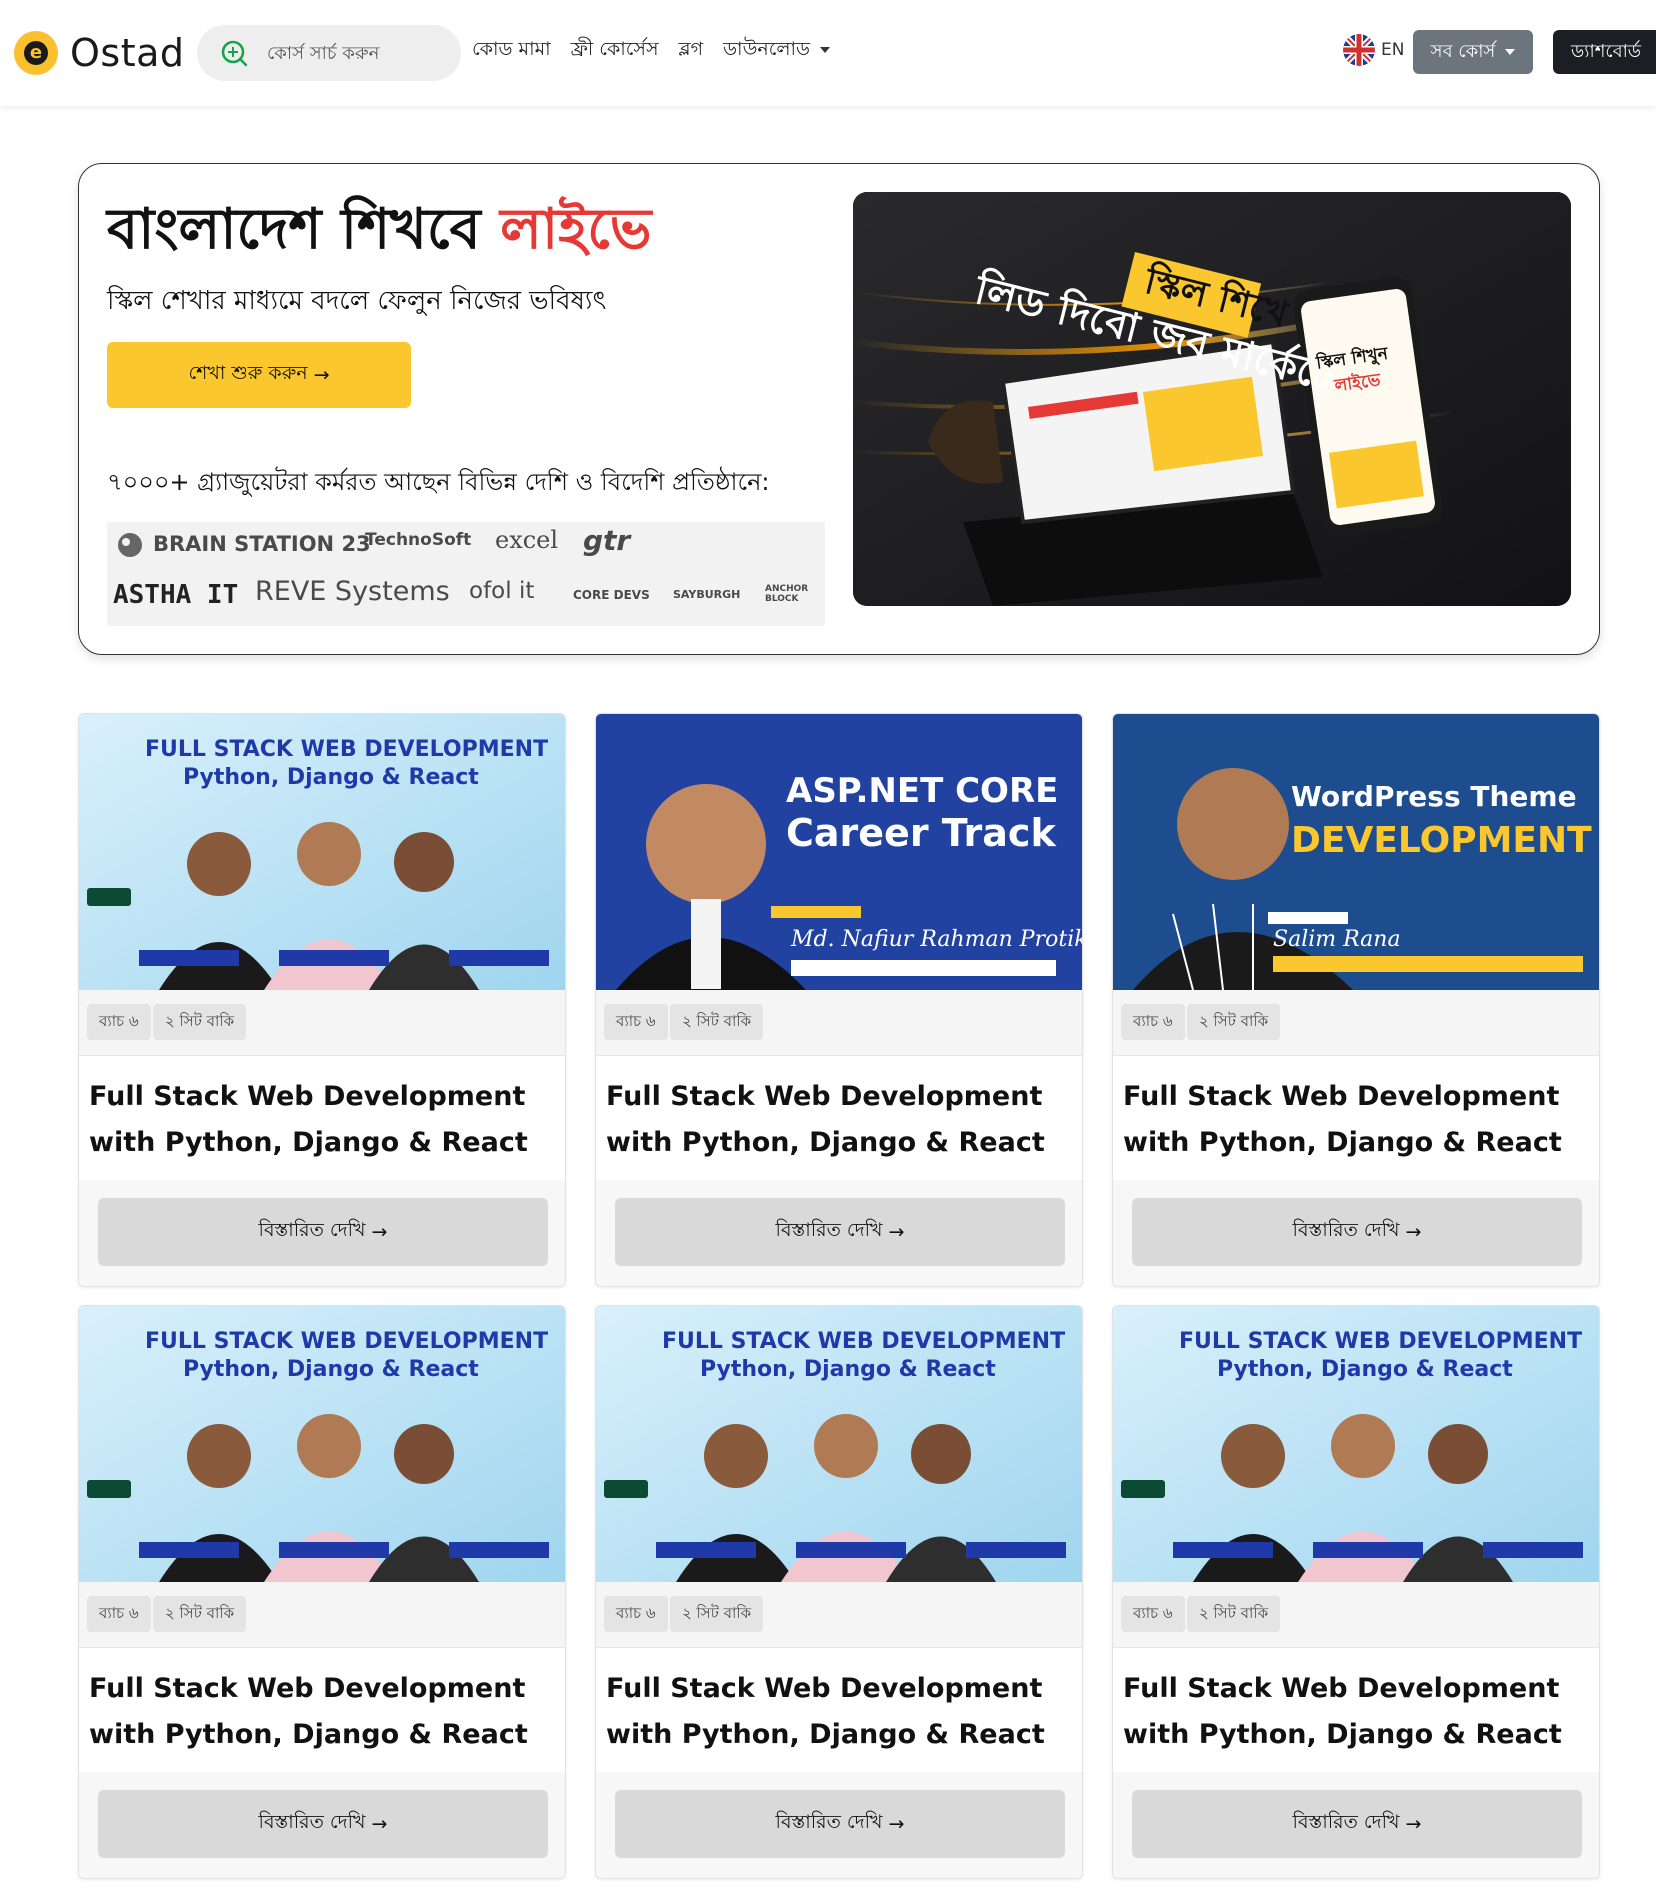 The image size is (1656, 1895). Describe the element at coordinates (787, 594) in the screenshot. I see `partner-anchor-block: ANCHOR BLOCK` at that location.